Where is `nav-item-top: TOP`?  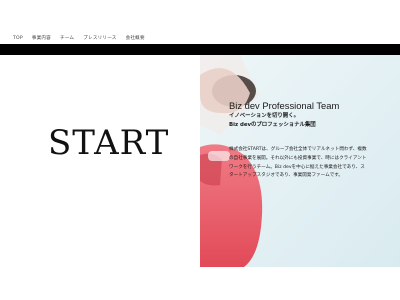 nav-item-top: TOP is located at coordinates (18, 38).